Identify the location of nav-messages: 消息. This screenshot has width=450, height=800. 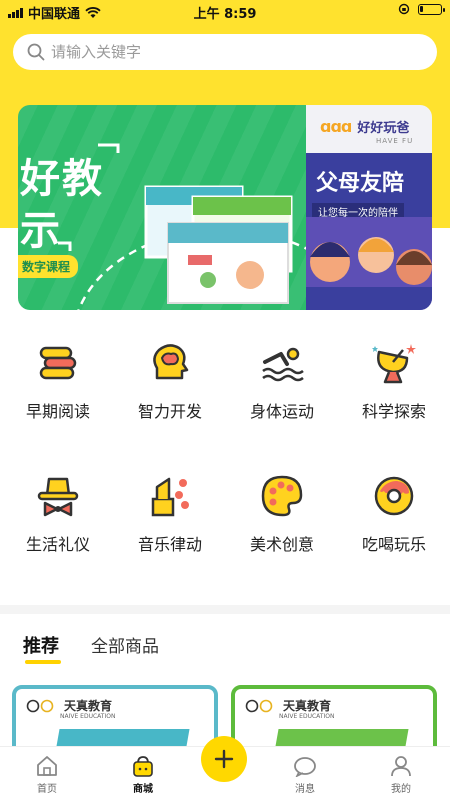
(305, 775).